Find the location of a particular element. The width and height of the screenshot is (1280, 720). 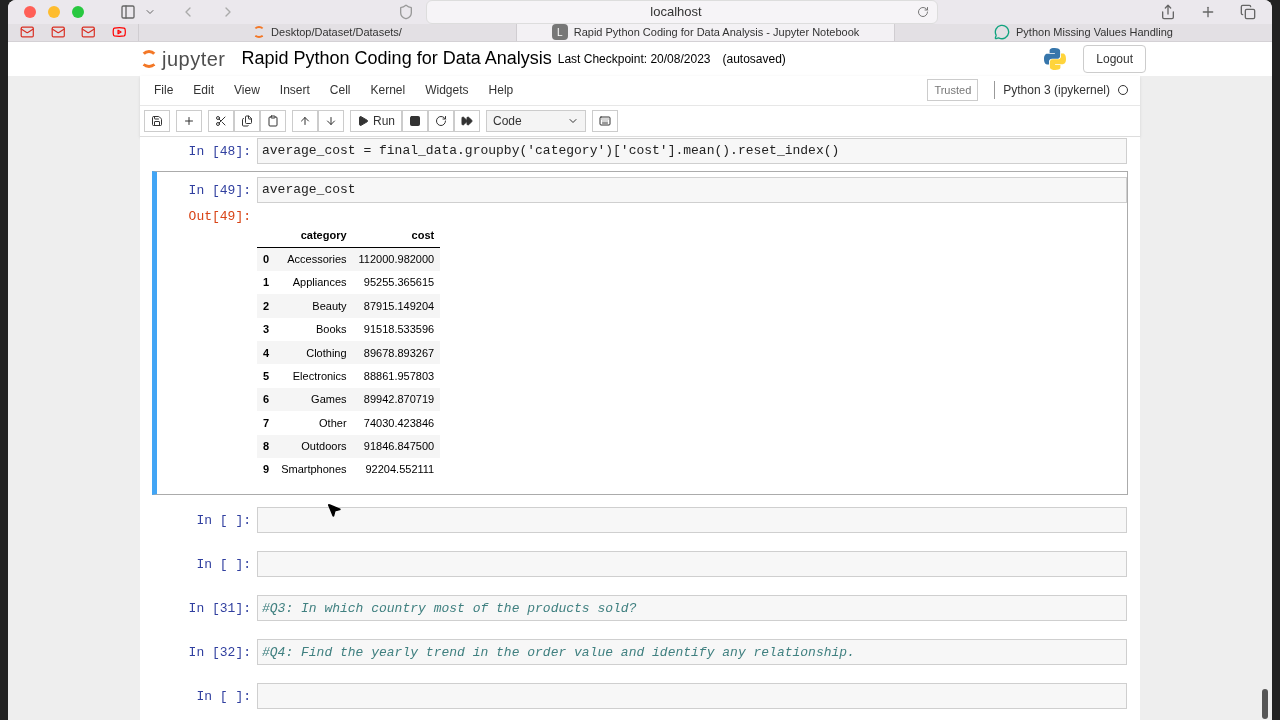

run-button: Run is located at coordinates (376, 120).